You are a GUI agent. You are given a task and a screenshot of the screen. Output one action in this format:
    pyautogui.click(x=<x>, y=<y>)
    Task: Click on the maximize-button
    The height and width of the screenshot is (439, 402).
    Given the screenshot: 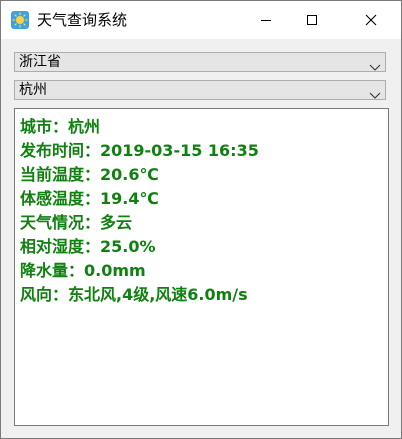 What is the action you would take?
    pyautogui.click(x=312, y=20)
    